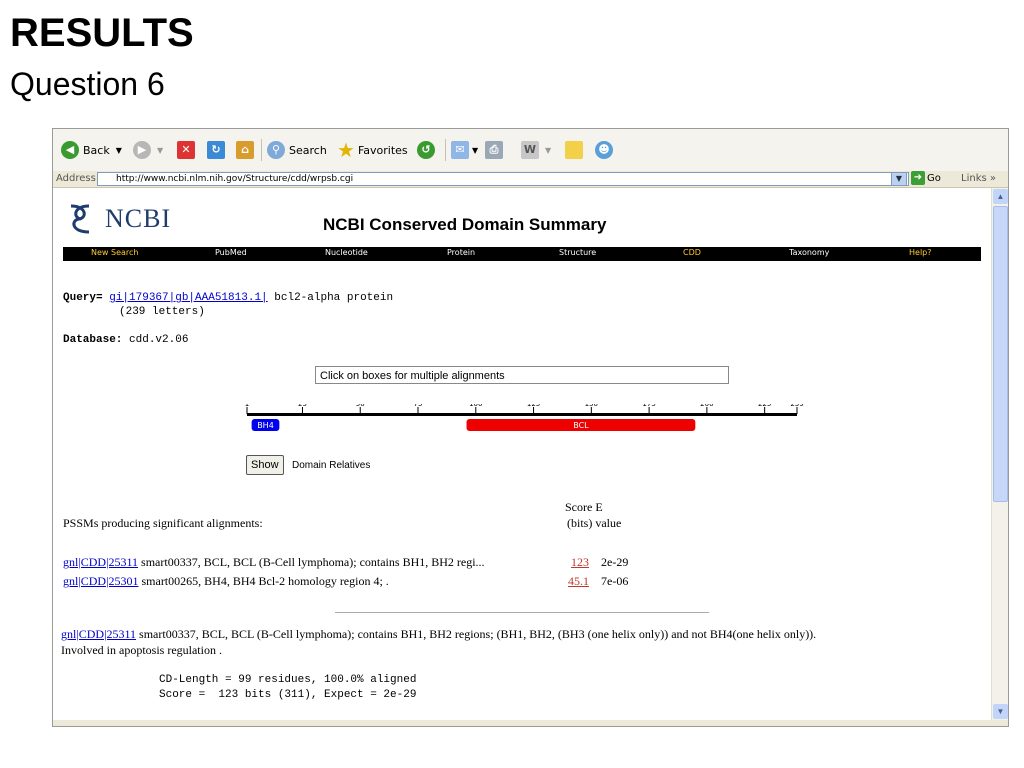  Describe the element at coordinates (288, 680) in the screenshot. I see `cd-length: CD-Length = 99 residues, 100.0% aligned` at that location.